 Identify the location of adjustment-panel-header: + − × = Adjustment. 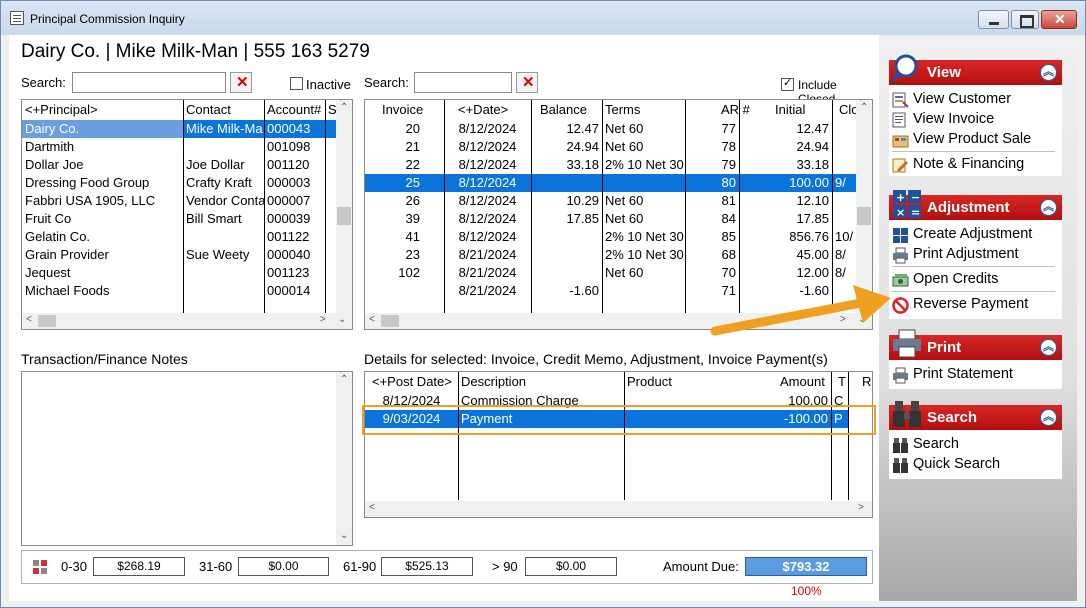
(975, 205).